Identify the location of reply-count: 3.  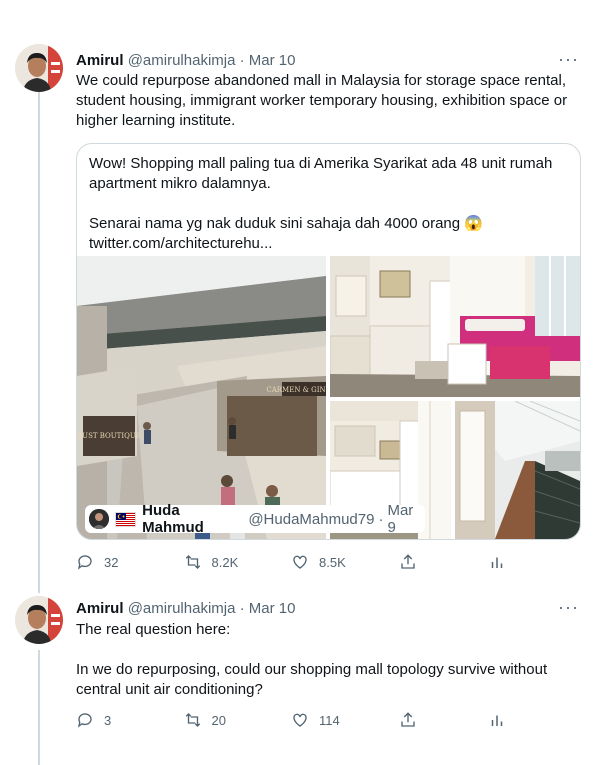
(108, 720).